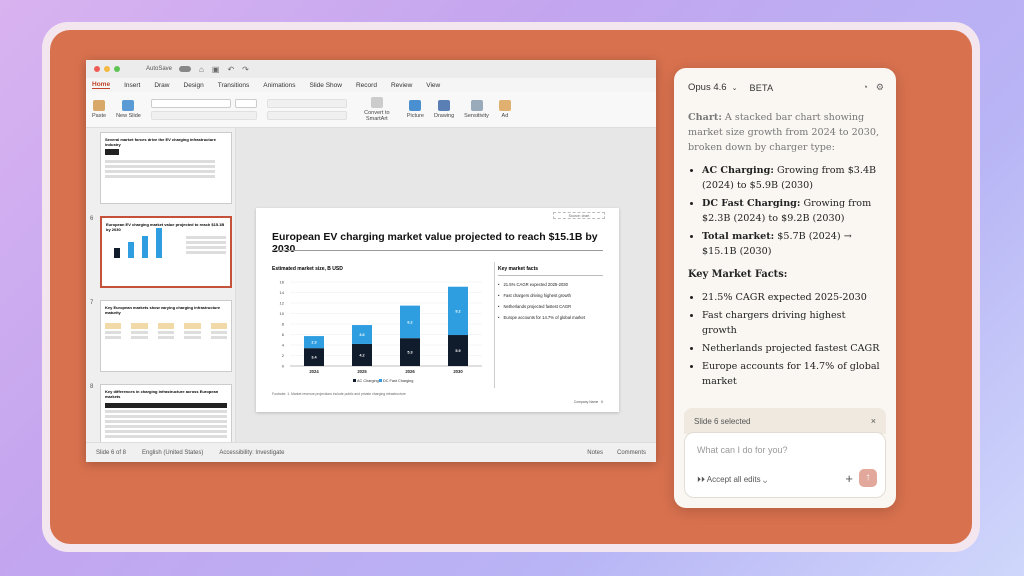 This screenshot has height=576, width=1024. I want to click on convert-smartart-button: Convert to SmartArt, so click(377, 109).